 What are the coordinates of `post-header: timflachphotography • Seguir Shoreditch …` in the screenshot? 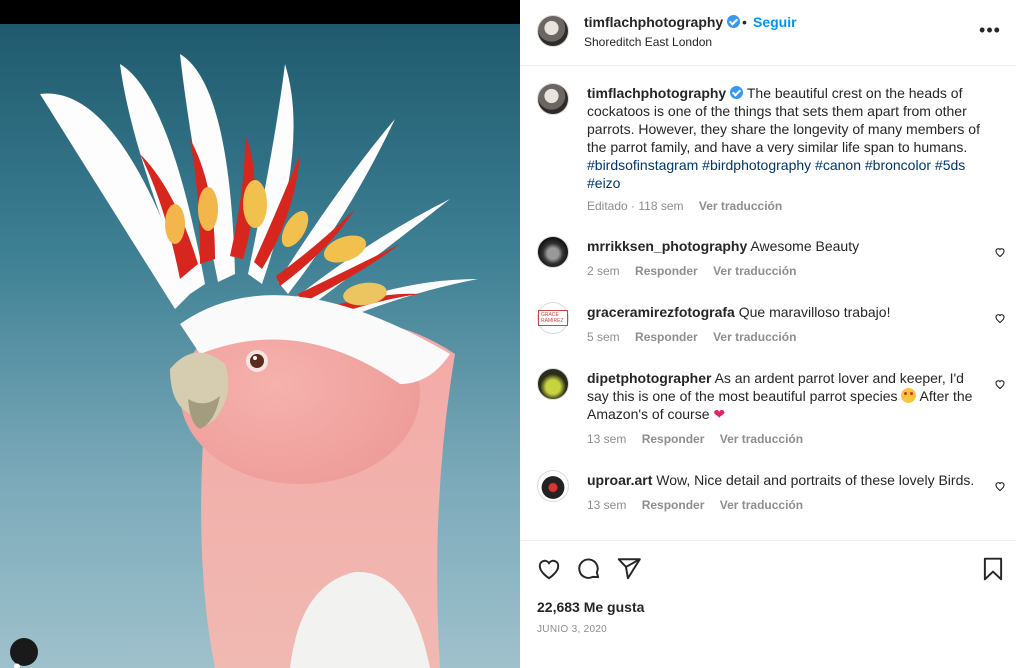 It's located at (768, 33).